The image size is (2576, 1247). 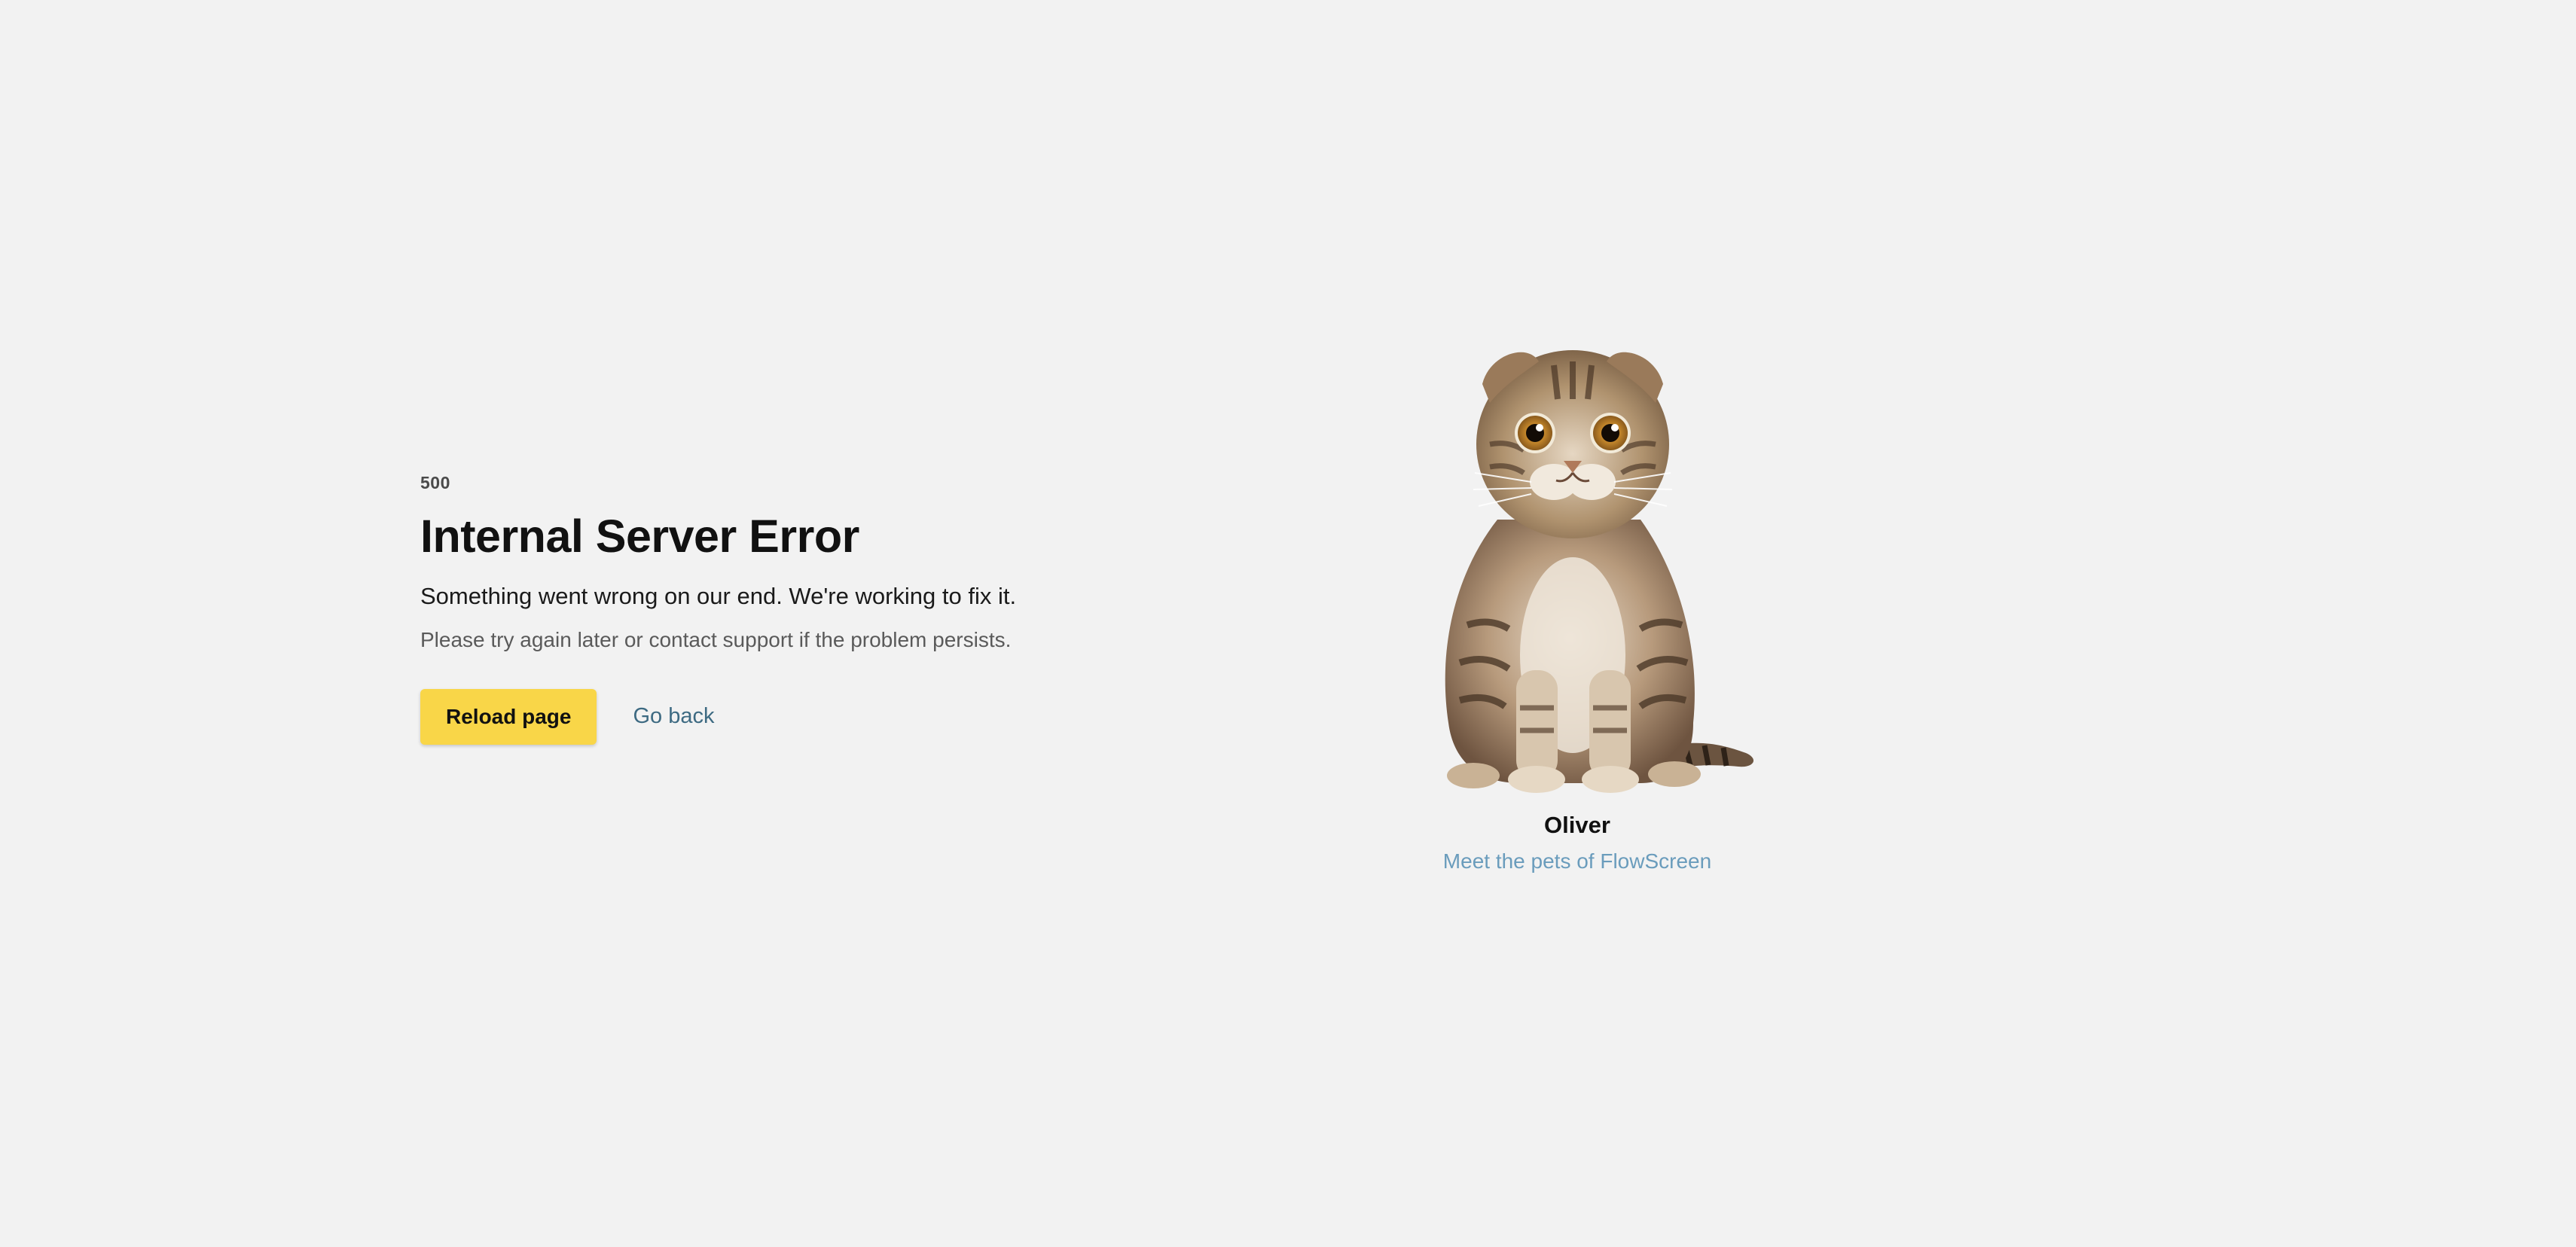 I want to click on go-back-link: Go back, so click(x=674, y=717).